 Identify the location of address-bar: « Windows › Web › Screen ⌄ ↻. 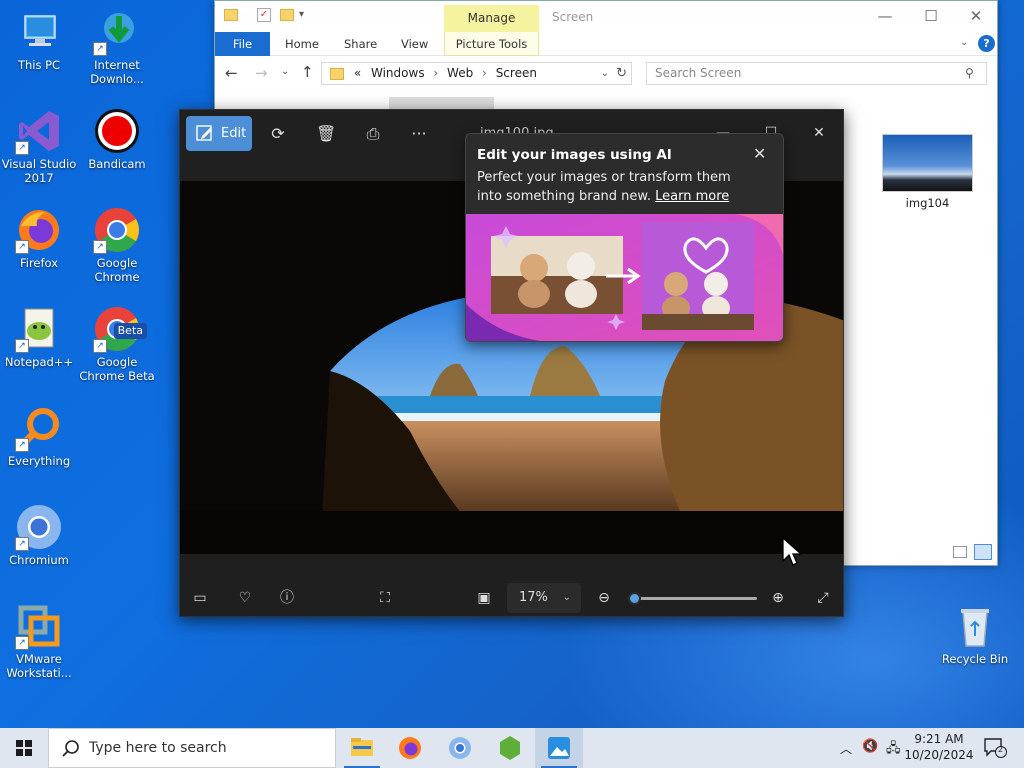
(476, 73).